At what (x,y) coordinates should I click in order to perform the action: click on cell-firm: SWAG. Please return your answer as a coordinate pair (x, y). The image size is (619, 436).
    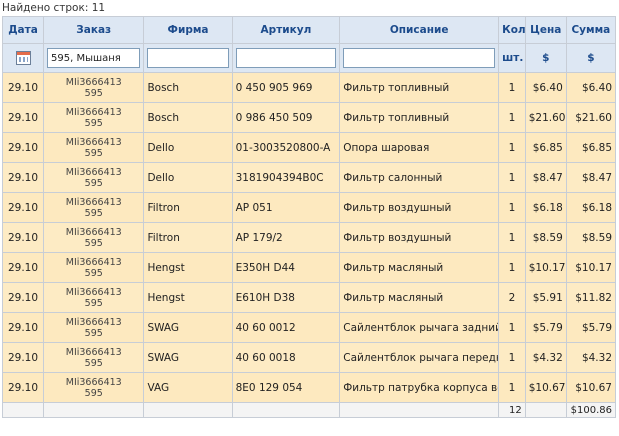
    Looking at the image, I should click on (188, 357).